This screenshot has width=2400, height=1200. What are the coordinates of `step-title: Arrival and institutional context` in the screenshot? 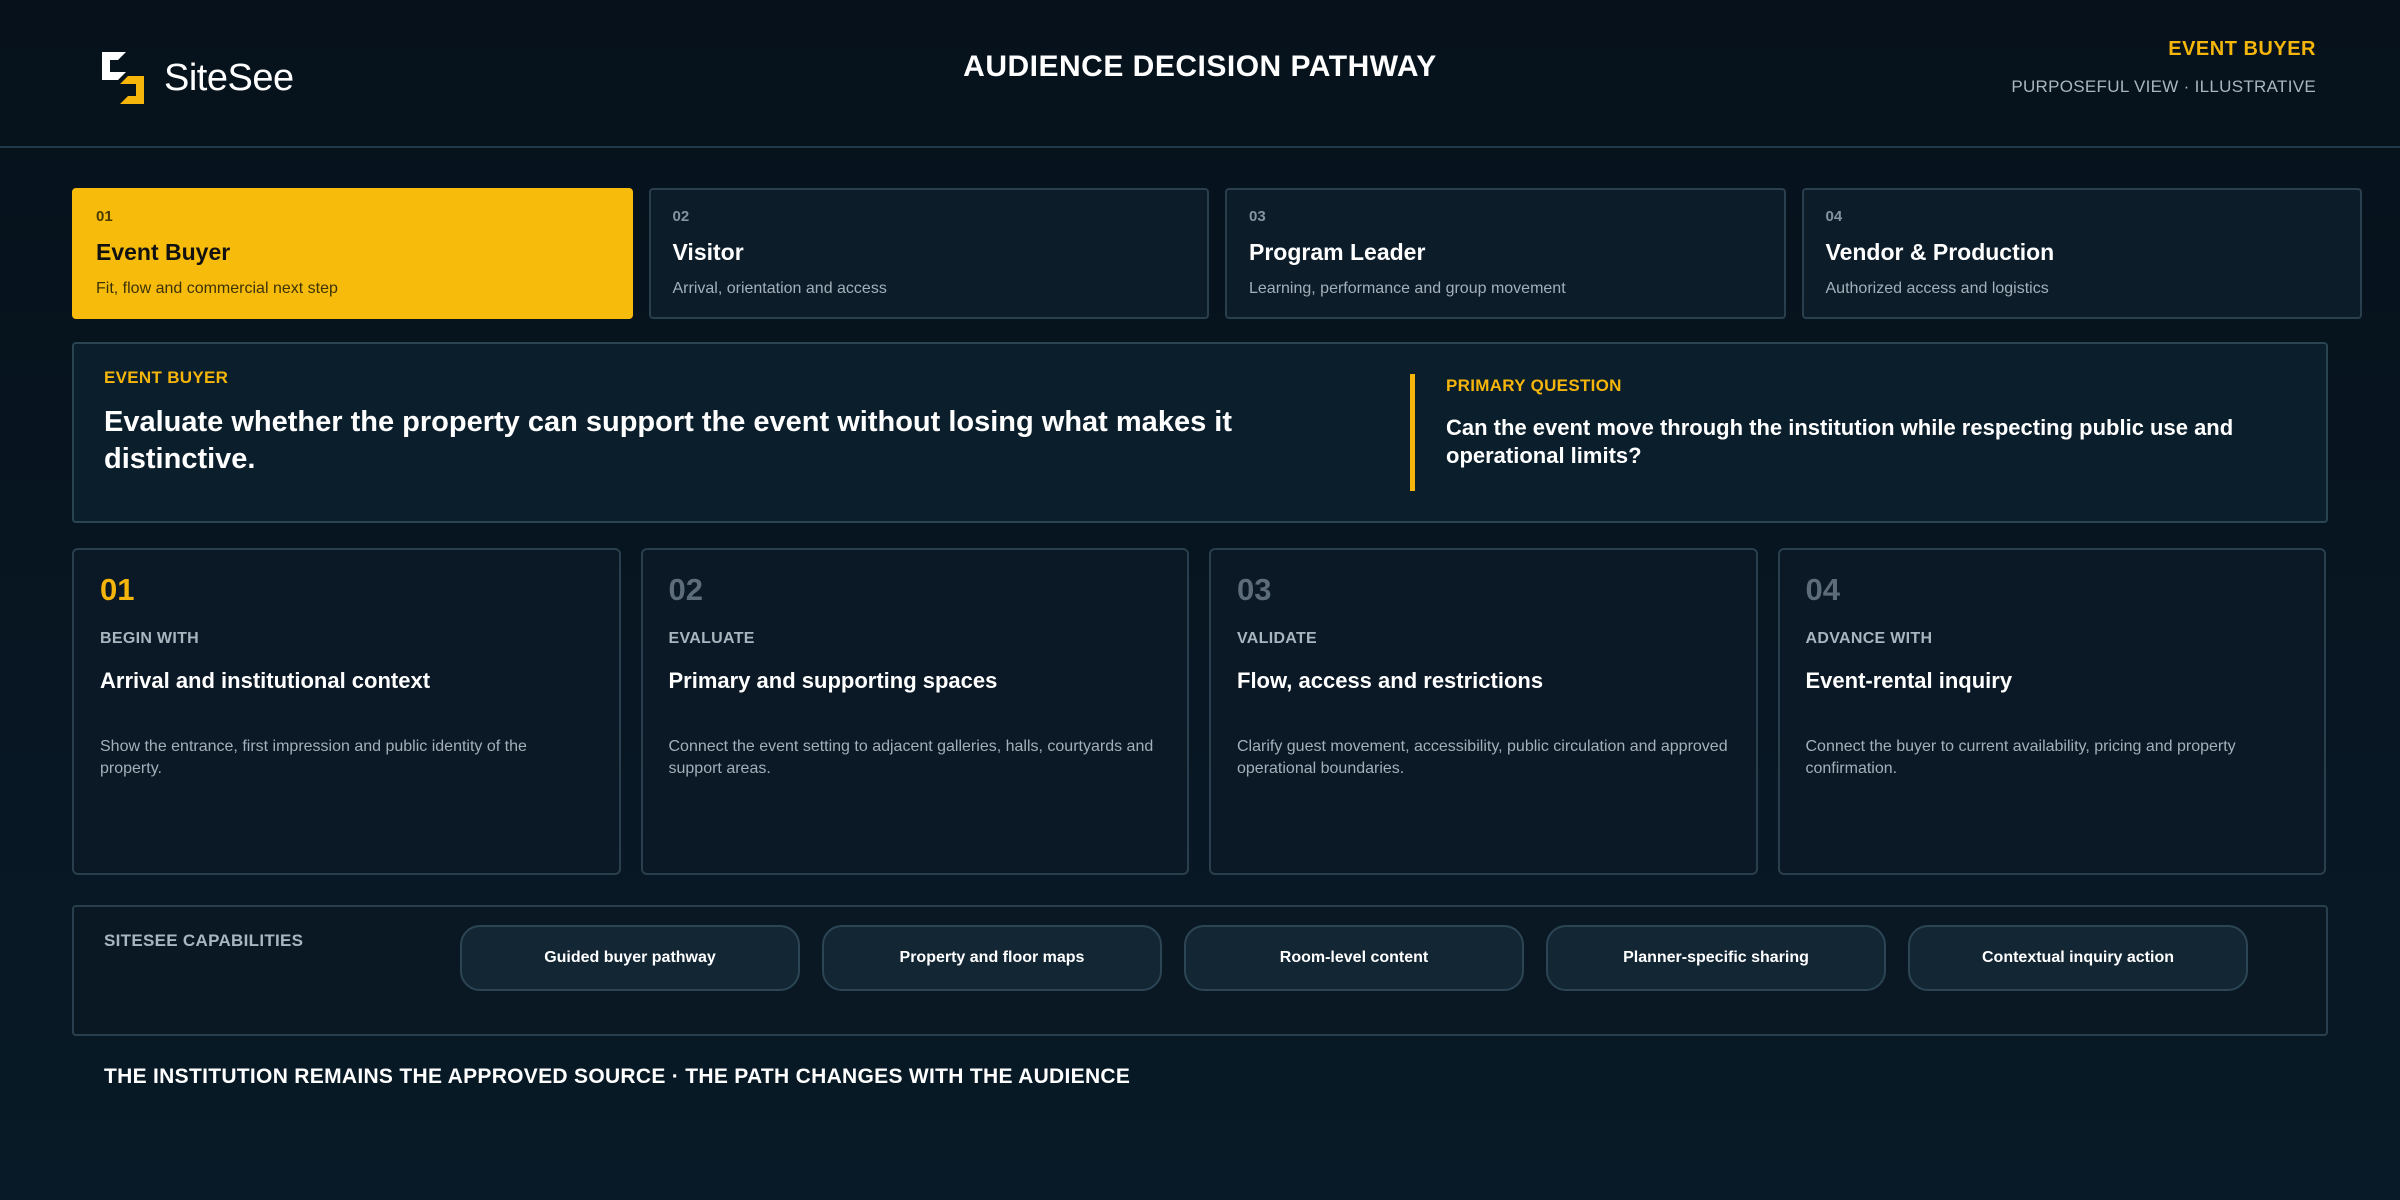 It's located at (265, 680).